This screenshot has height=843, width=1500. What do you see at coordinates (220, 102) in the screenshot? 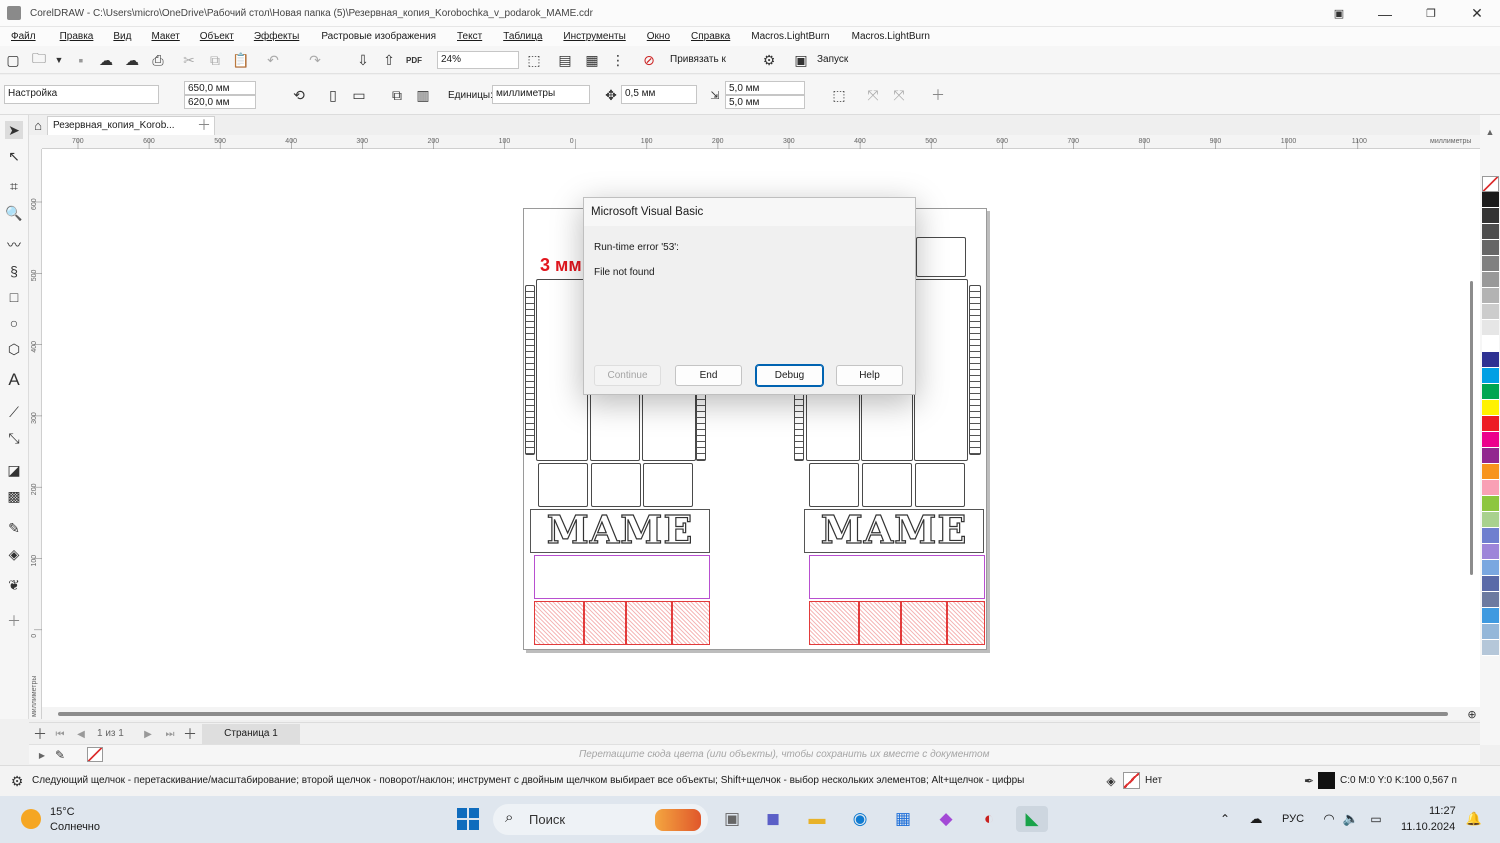
I see `page-height-input: 620,0 мм` at bounding box center [220, 102].